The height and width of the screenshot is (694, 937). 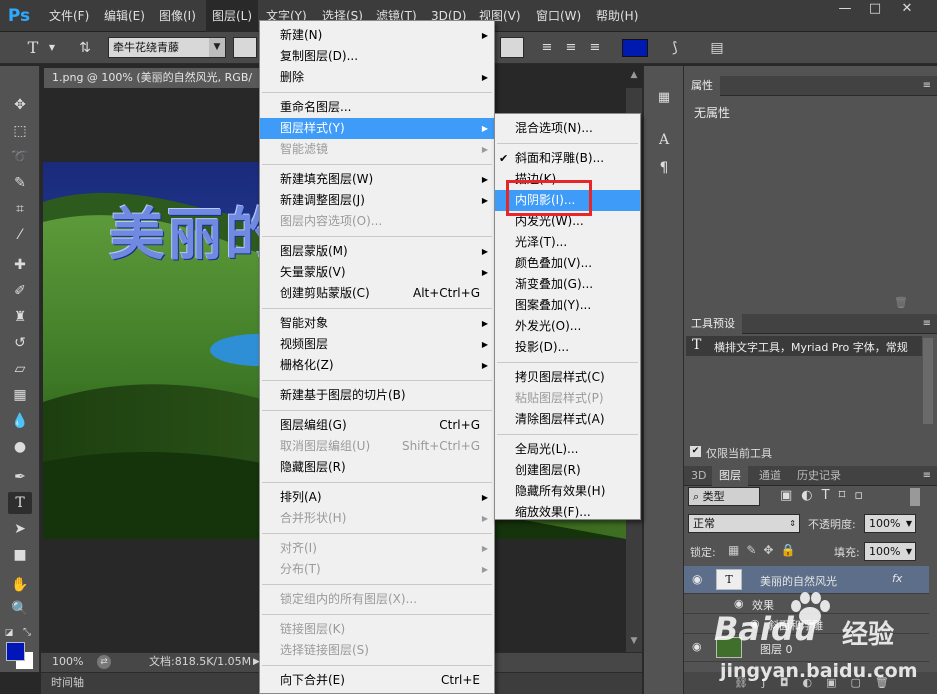 What do you see at coordinates (20, 555) in the screenshot?
I see `rectangle-tool-icon: ■` at bounding box center [20, 555].